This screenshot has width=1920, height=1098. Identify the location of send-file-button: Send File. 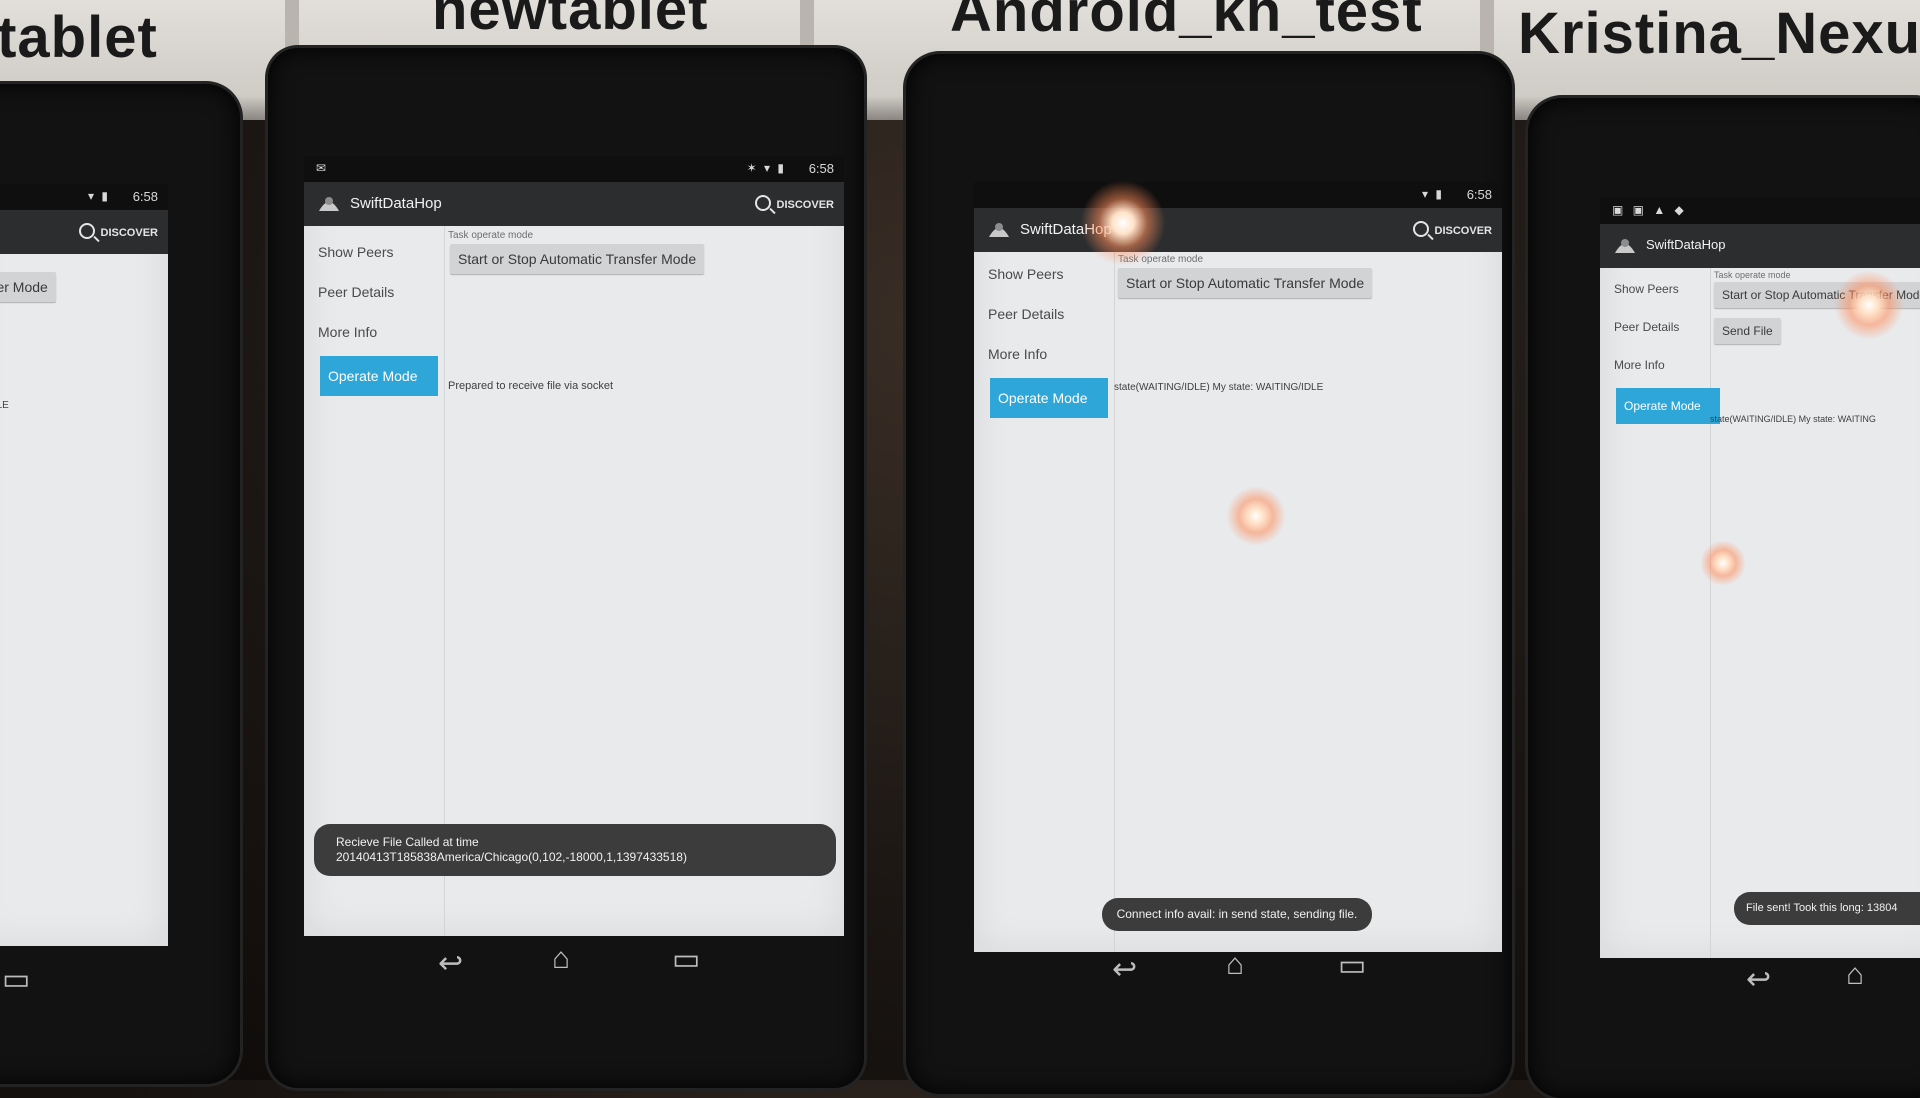
(1747, 331).